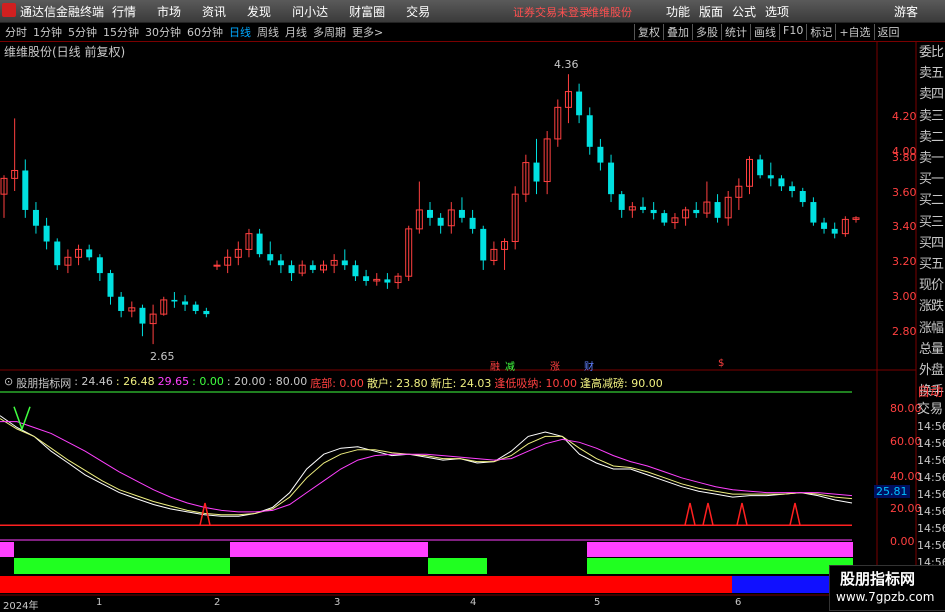 This screenshot has width=945, height=612. What do you see at coordinates (169, 11) in the screenshot?
I see `menu-market: 市场` at bounding box center [169, 11].